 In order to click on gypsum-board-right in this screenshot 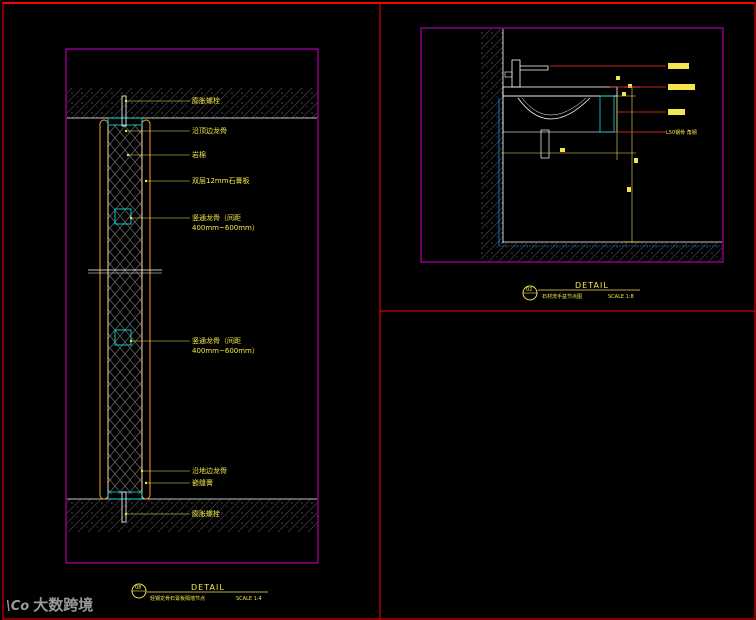, I will do `click(146, 309)`.